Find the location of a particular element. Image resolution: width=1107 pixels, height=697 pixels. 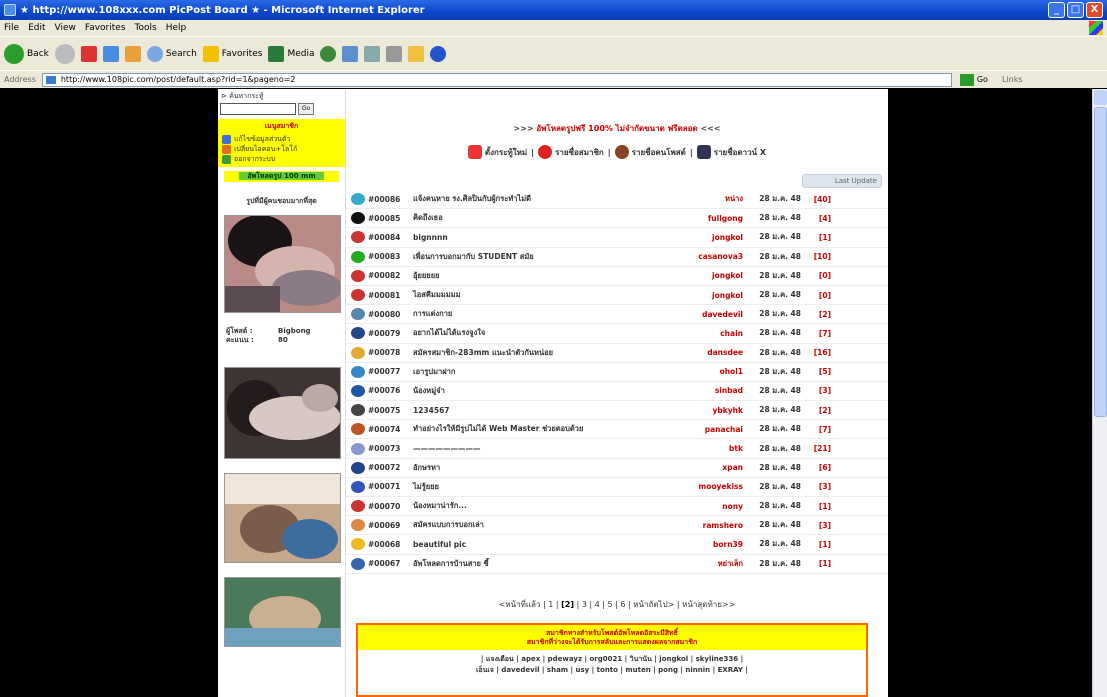

menu-file: File is located at coordinates (11, 28).